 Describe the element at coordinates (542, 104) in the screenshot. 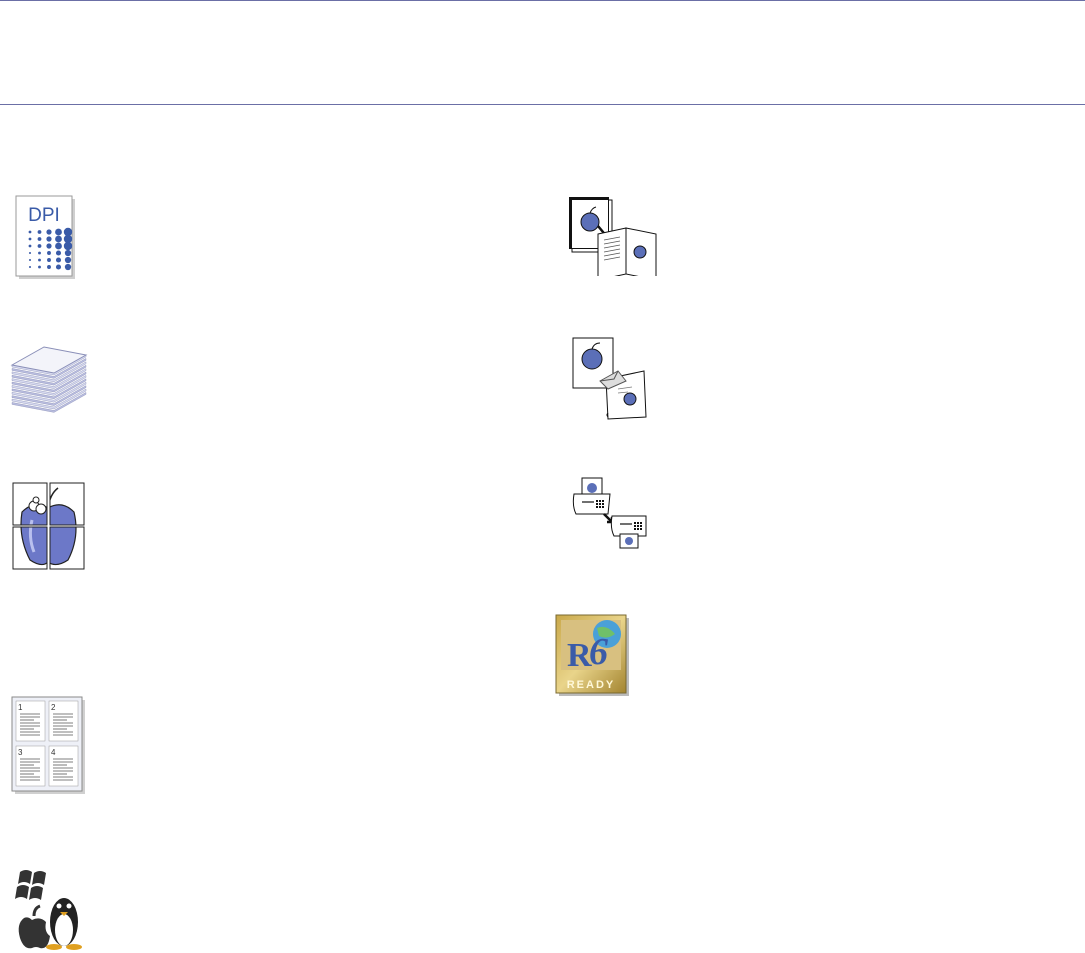

I see `header-bottom-rule` at that location.